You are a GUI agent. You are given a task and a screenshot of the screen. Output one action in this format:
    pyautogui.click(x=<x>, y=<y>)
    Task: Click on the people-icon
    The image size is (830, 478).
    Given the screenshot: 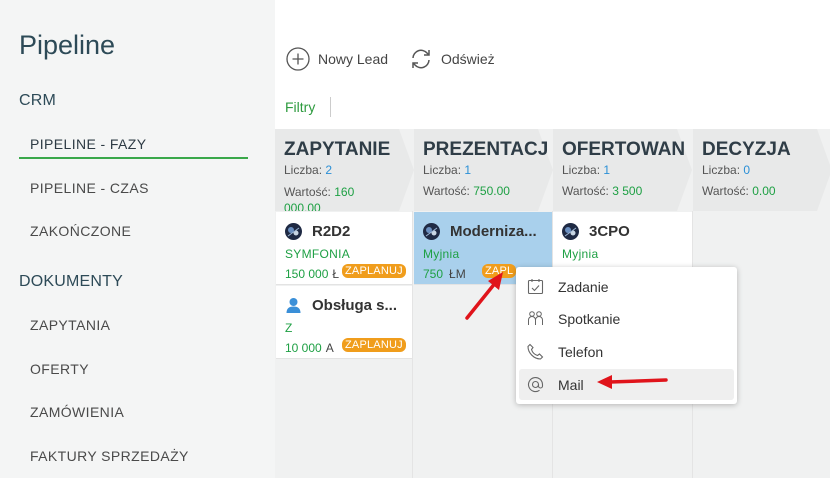 What is the action you would take?
    pyautogui.click(x=535, y=318)
    